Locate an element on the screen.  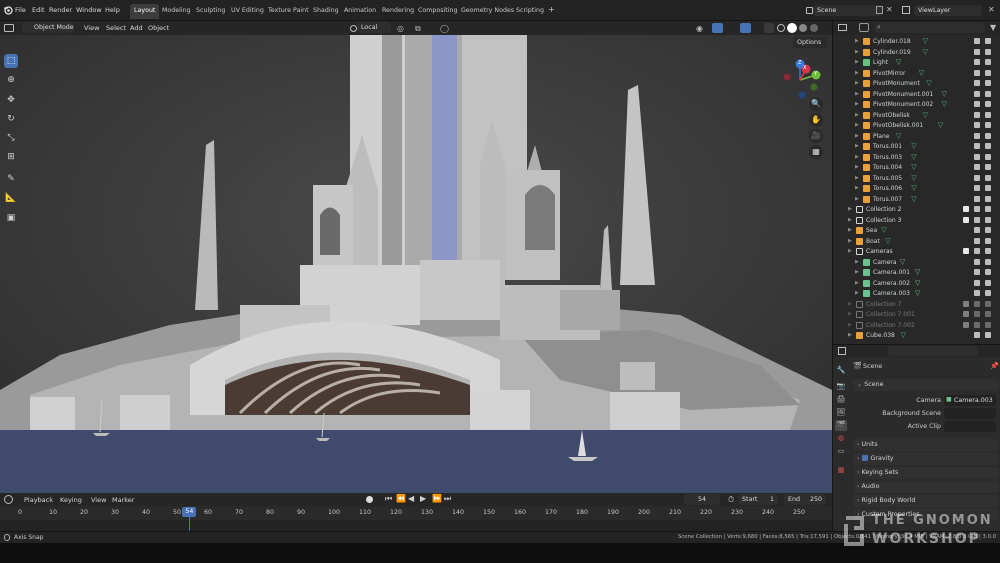
tab-rendering: Rendering is located at coordinates (398, 11).